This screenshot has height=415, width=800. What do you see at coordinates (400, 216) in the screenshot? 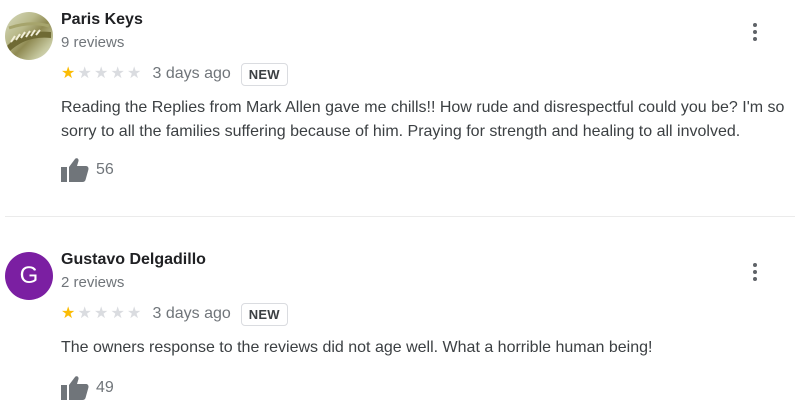
I see `review-divider` at bounding box center [400, 216].